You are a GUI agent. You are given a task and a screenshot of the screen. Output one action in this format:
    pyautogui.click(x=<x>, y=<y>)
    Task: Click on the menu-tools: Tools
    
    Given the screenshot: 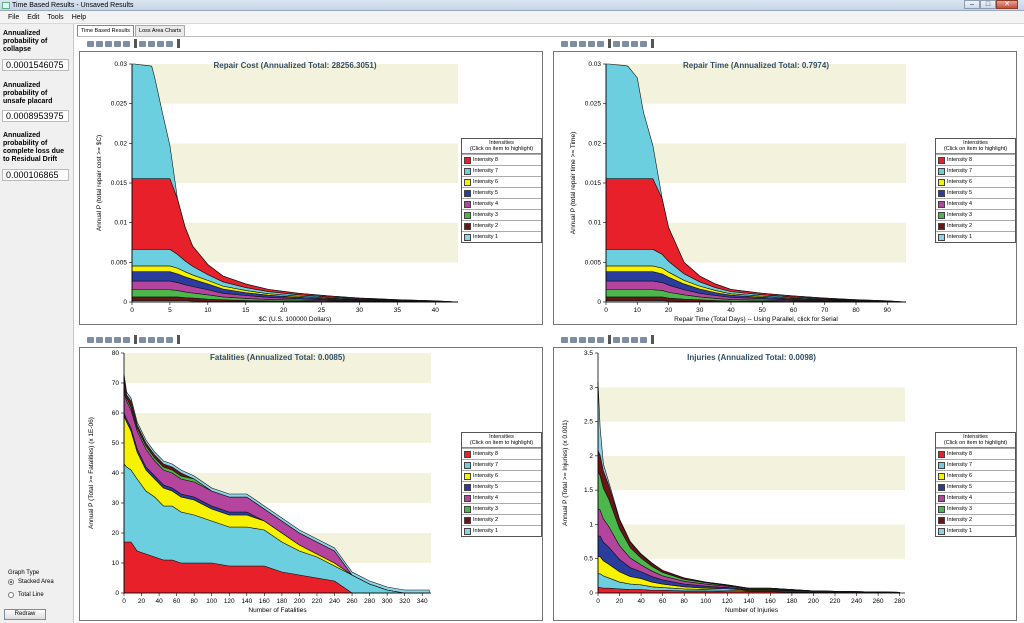 What is the action you would take?
    pyautogui.click(x=55, y=17)
    